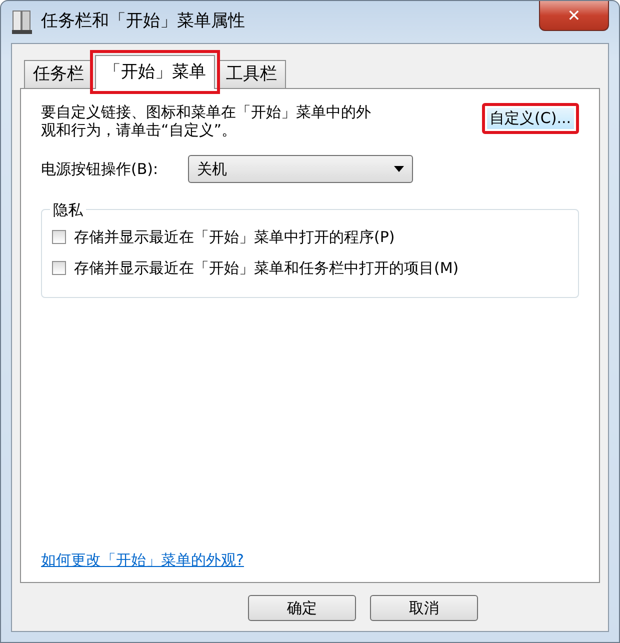 The height and width of the screenshot is (643, 620). Describe the element at coordinates (302, 608) in the screenshot. I see `dialog-button: 确定` at that location.